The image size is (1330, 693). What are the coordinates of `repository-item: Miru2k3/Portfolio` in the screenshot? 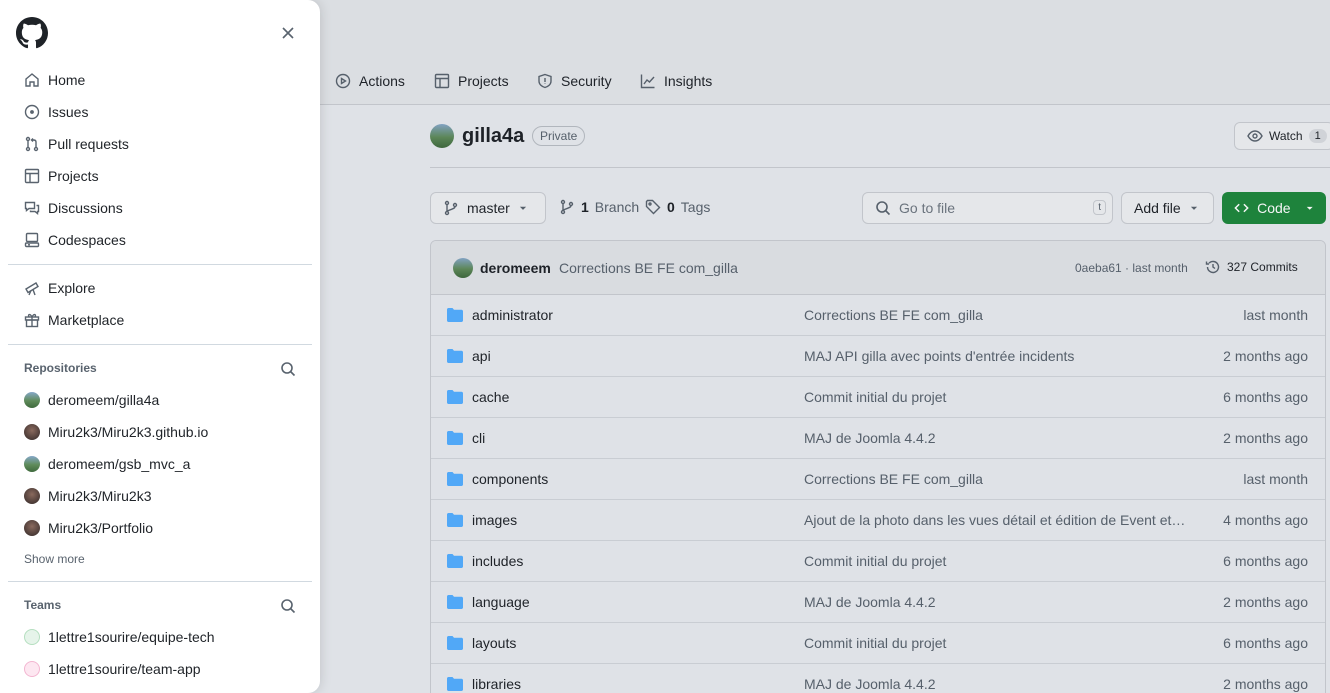 It's located at (88, 528).